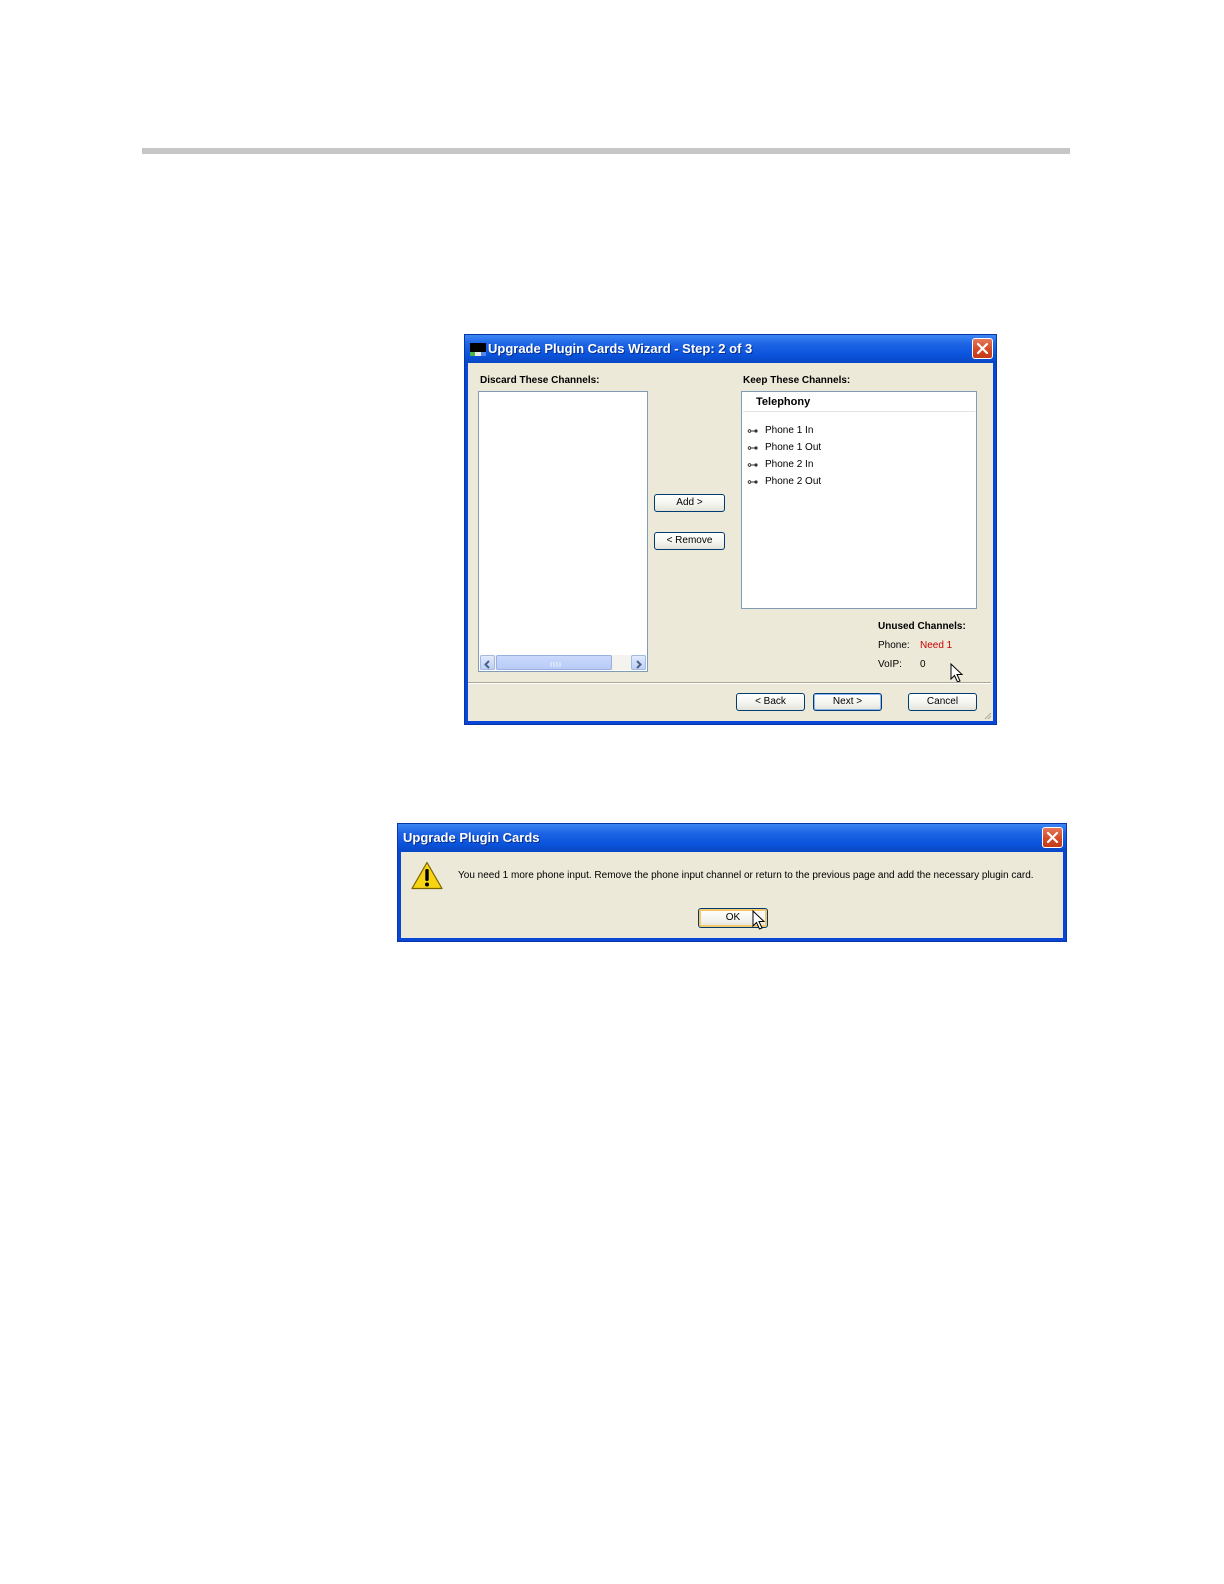 This screenshot has width=1224, height=1584. Describe the element at coordinates (942, 702) in the screenshot. I see `cancel-button: Cancel` at that location.